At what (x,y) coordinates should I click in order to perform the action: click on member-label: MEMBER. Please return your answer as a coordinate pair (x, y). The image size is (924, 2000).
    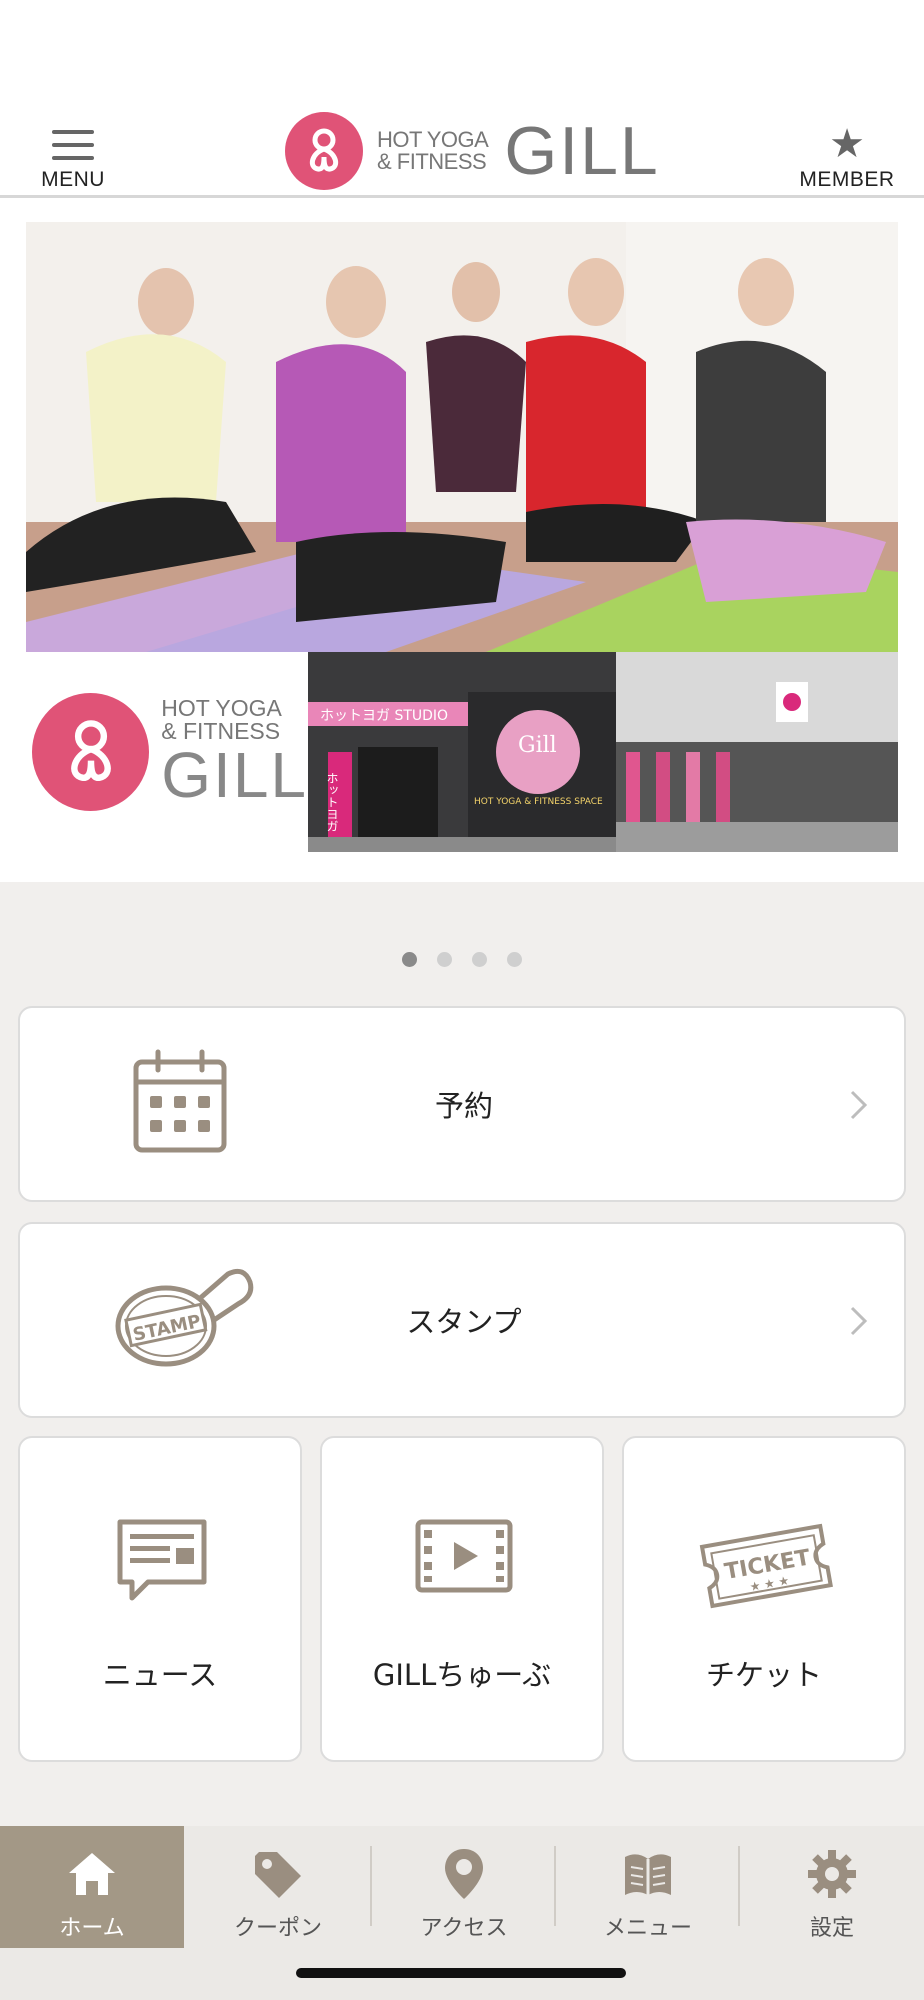
    Looking at the image, I should click on (847, 179).